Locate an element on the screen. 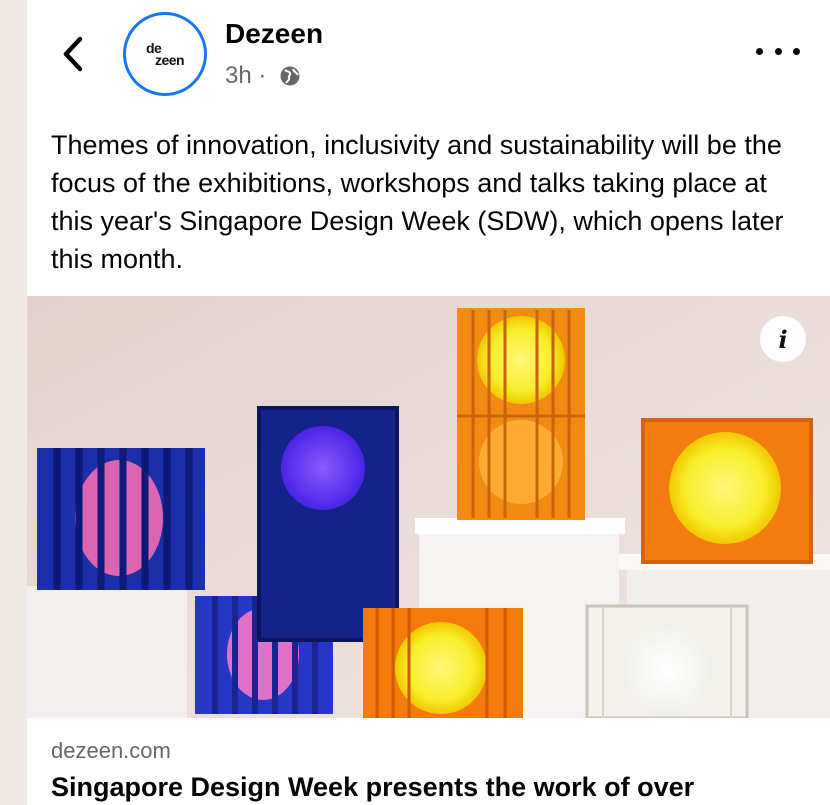  back-button is located at coordinates (73, 54).